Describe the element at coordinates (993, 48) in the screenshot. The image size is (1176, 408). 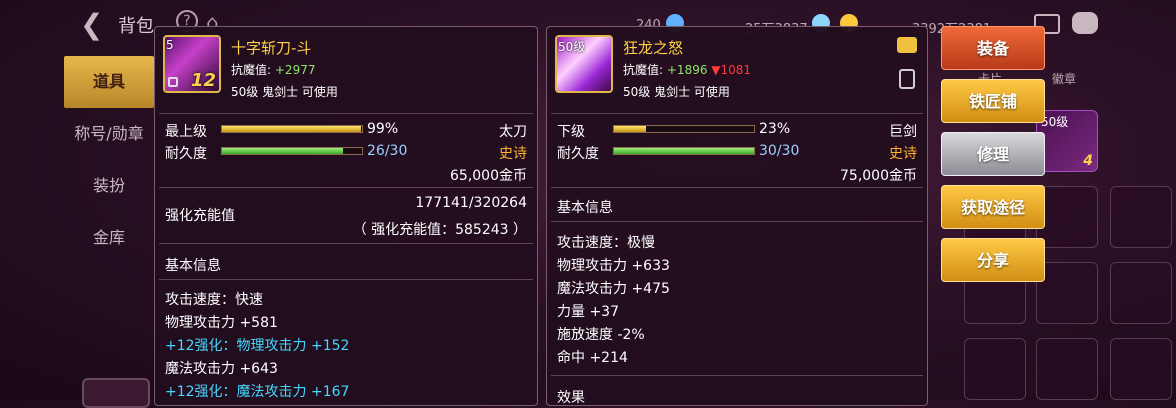
I see `equip-button: 装备` at that location.